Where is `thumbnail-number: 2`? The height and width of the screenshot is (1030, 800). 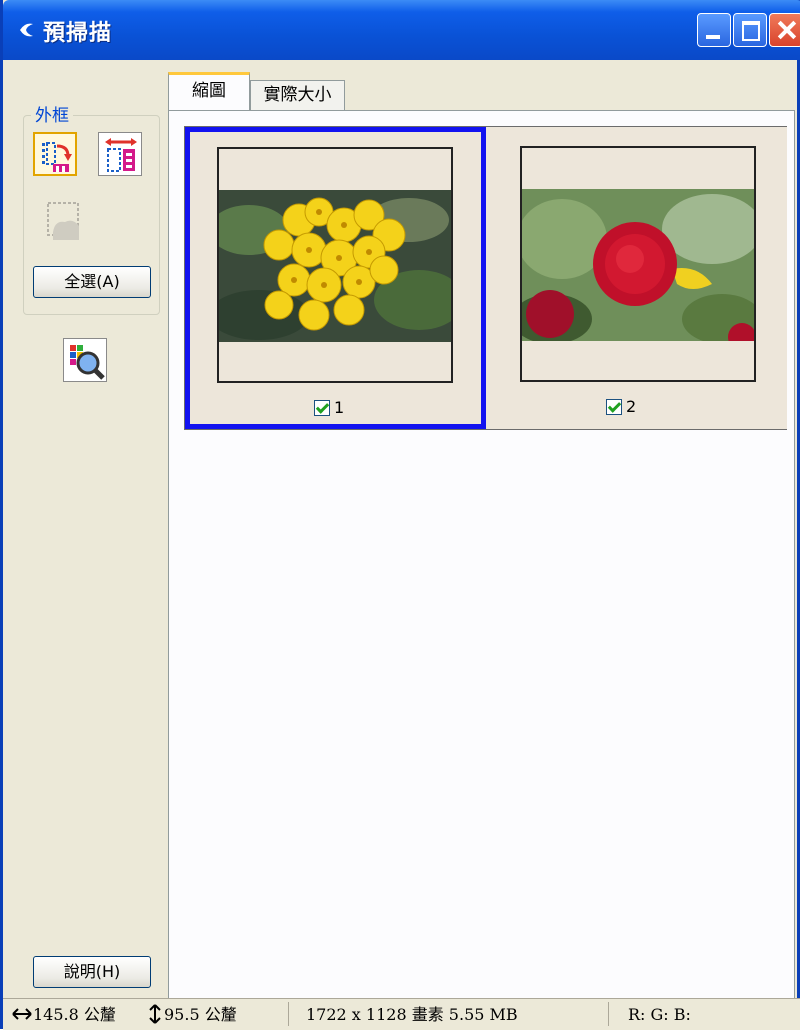 thumbnail-number: 2 is located at coordinates (631, 406).